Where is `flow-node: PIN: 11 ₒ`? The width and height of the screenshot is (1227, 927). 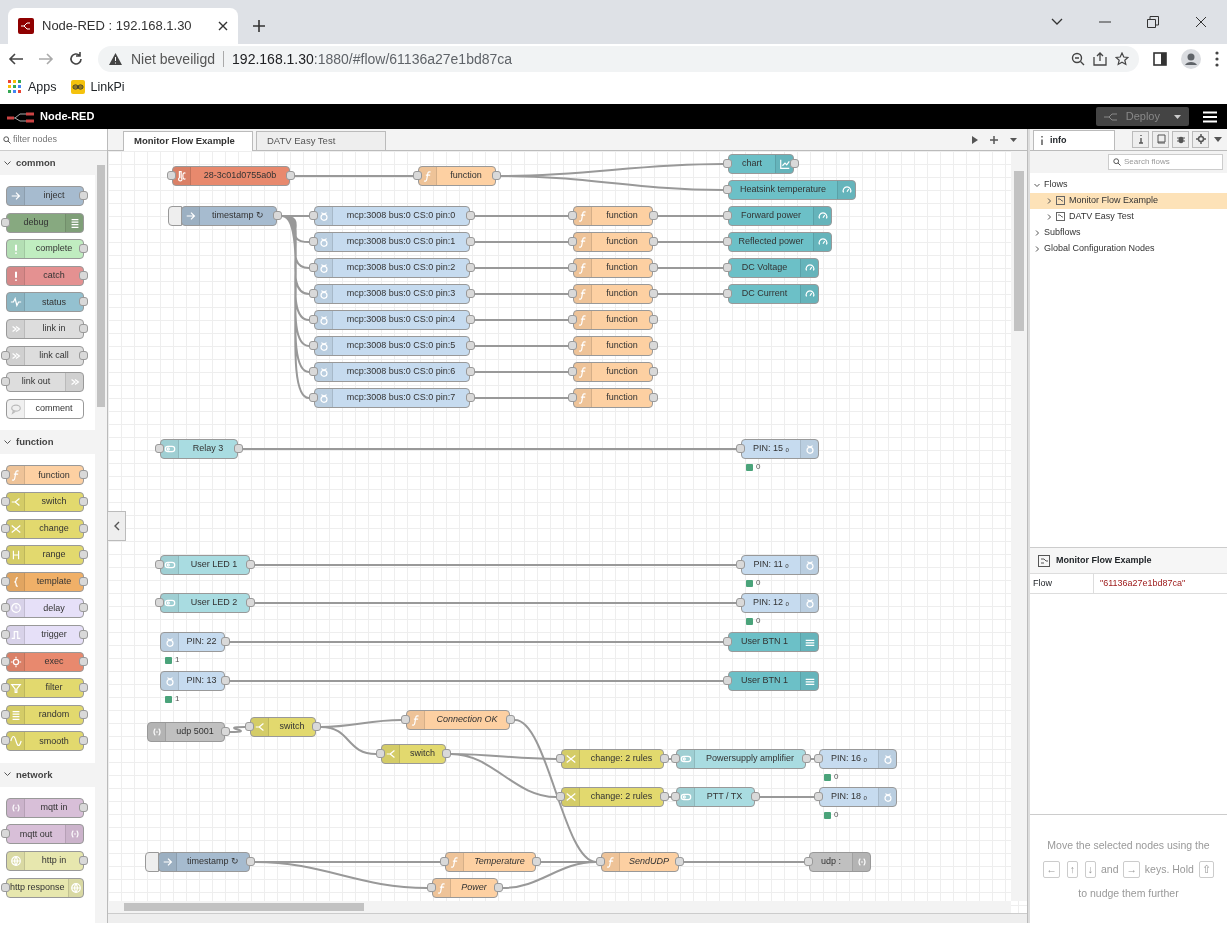
flow-node: PIN: 11 ₒ is located at coordinates (780, 565).